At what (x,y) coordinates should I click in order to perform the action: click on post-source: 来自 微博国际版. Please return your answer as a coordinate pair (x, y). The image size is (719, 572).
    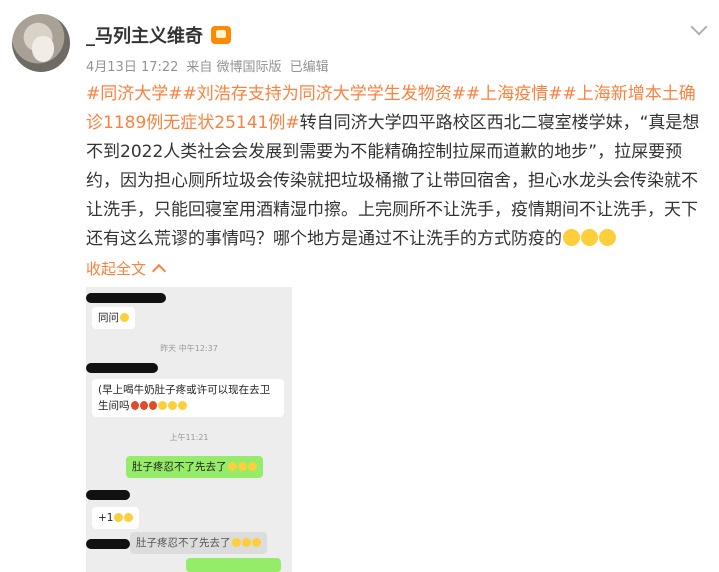
    Looking at the image, I should click on (234, 67).